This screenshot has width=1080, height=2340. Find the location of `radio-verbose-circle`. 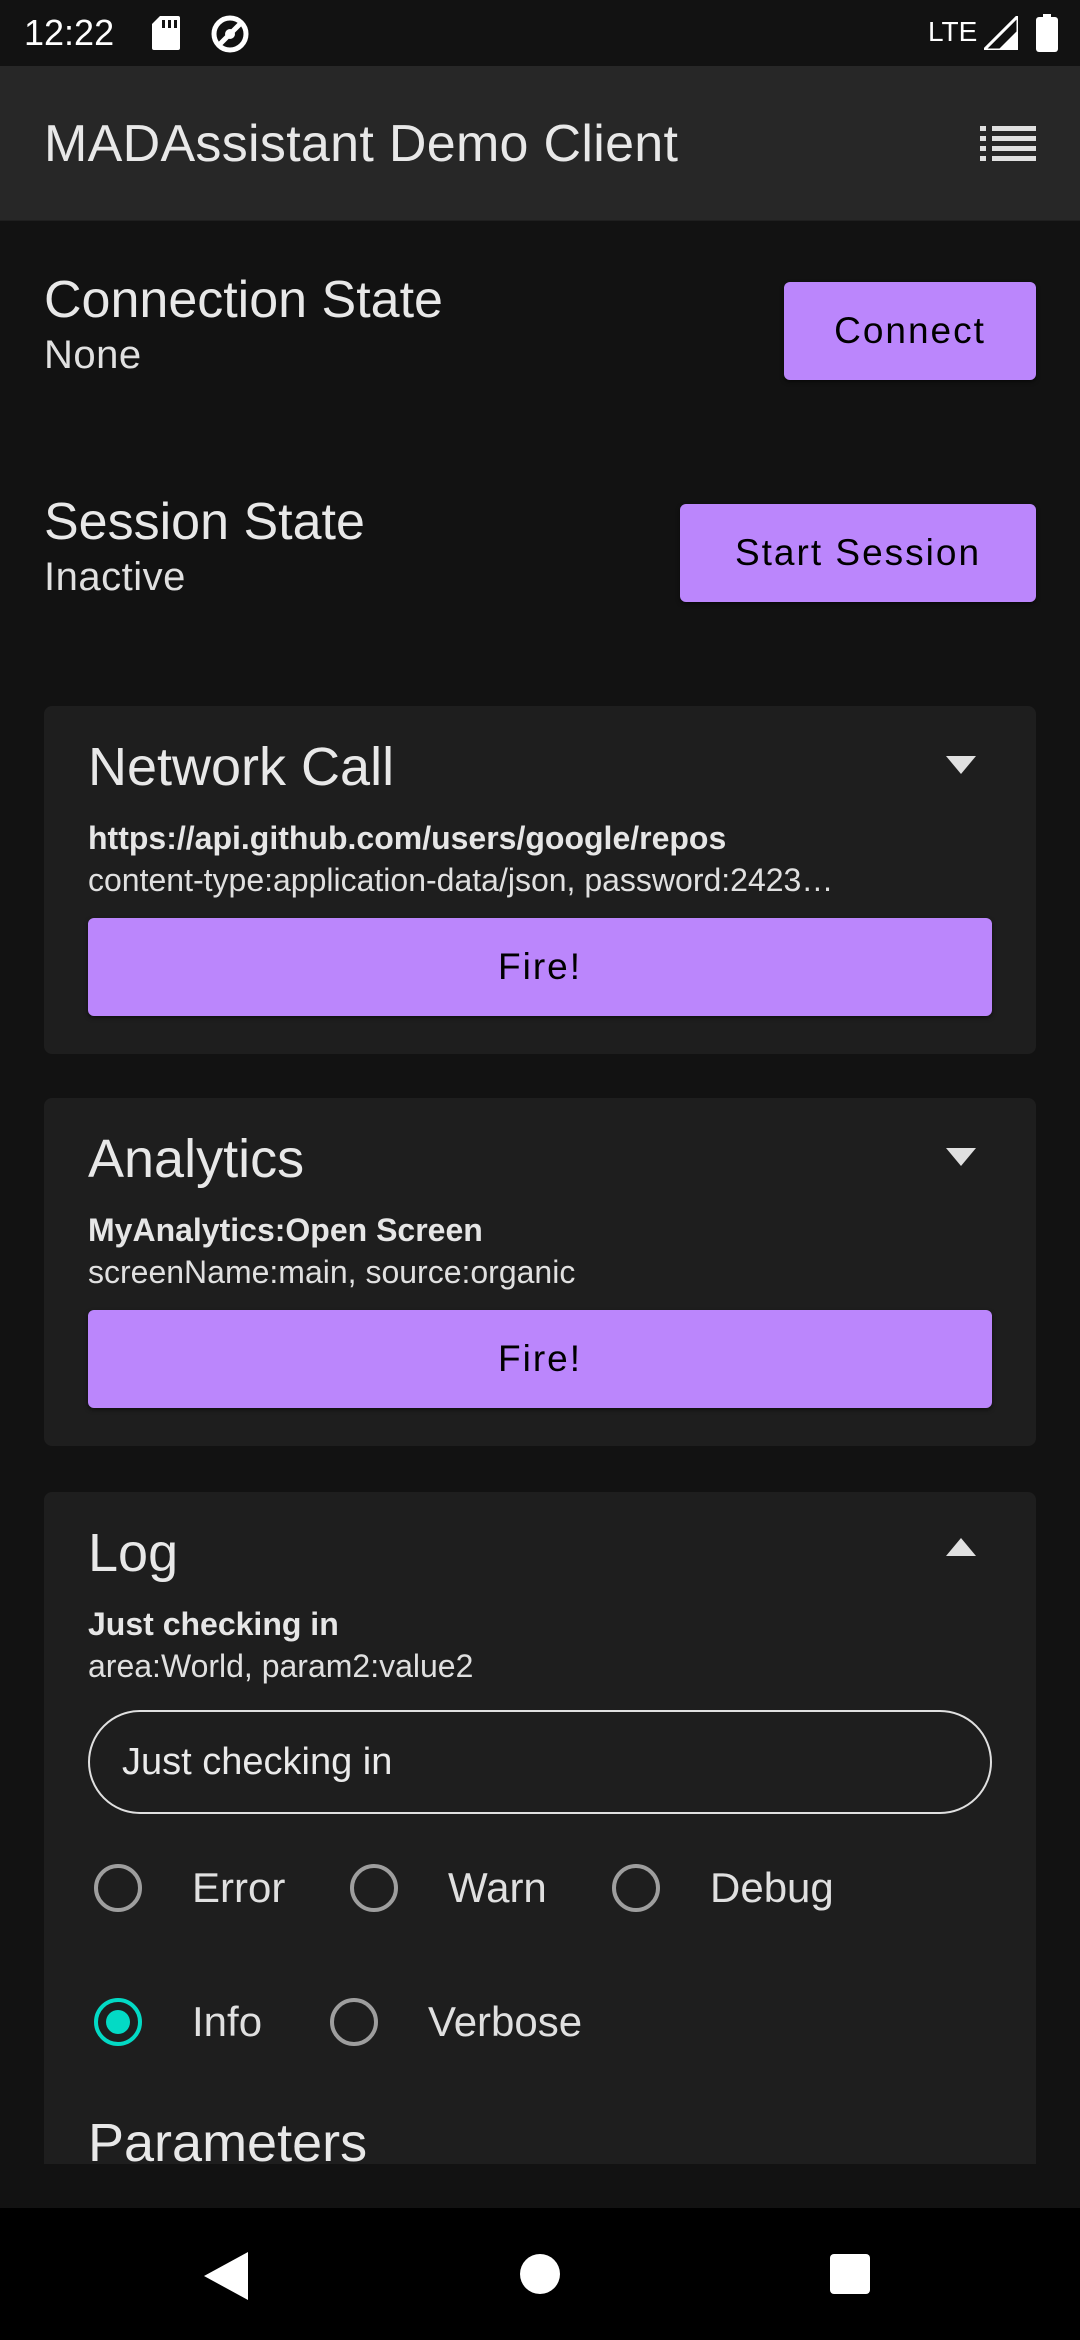

radio-verbose-circle is located at coordinates (354, 2022).